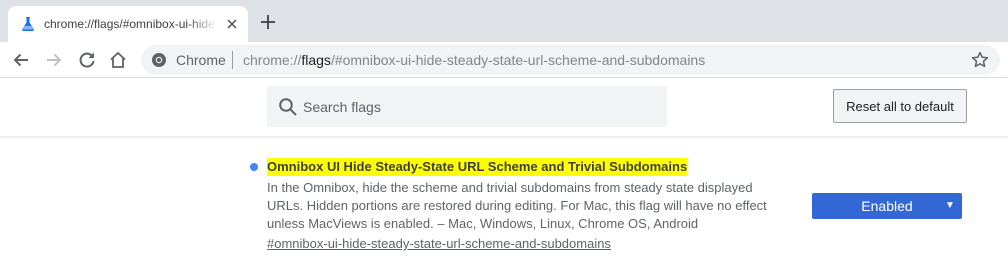  Describe the element at coordinates (21, 60) in the screenshot. I see `back-arrow-icon` at that location.